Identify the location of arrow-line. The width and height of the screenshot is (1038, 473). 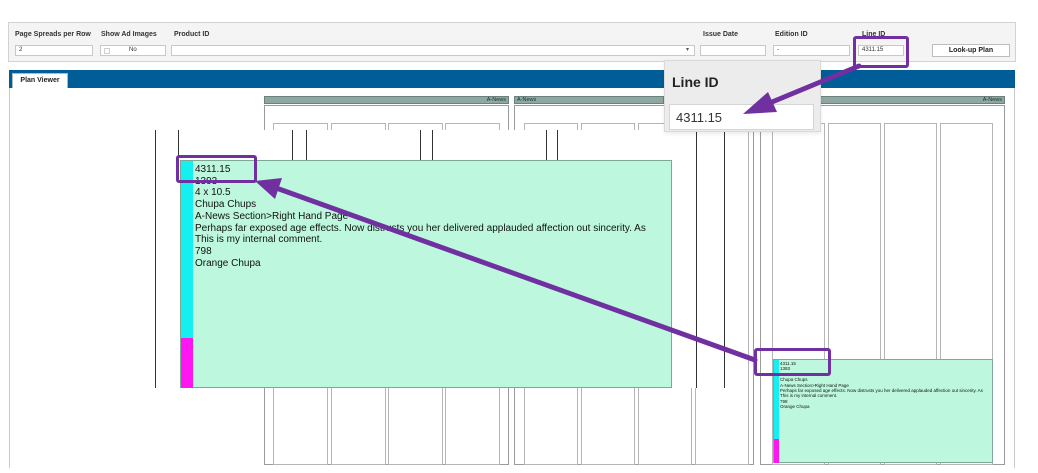
(815, 84).